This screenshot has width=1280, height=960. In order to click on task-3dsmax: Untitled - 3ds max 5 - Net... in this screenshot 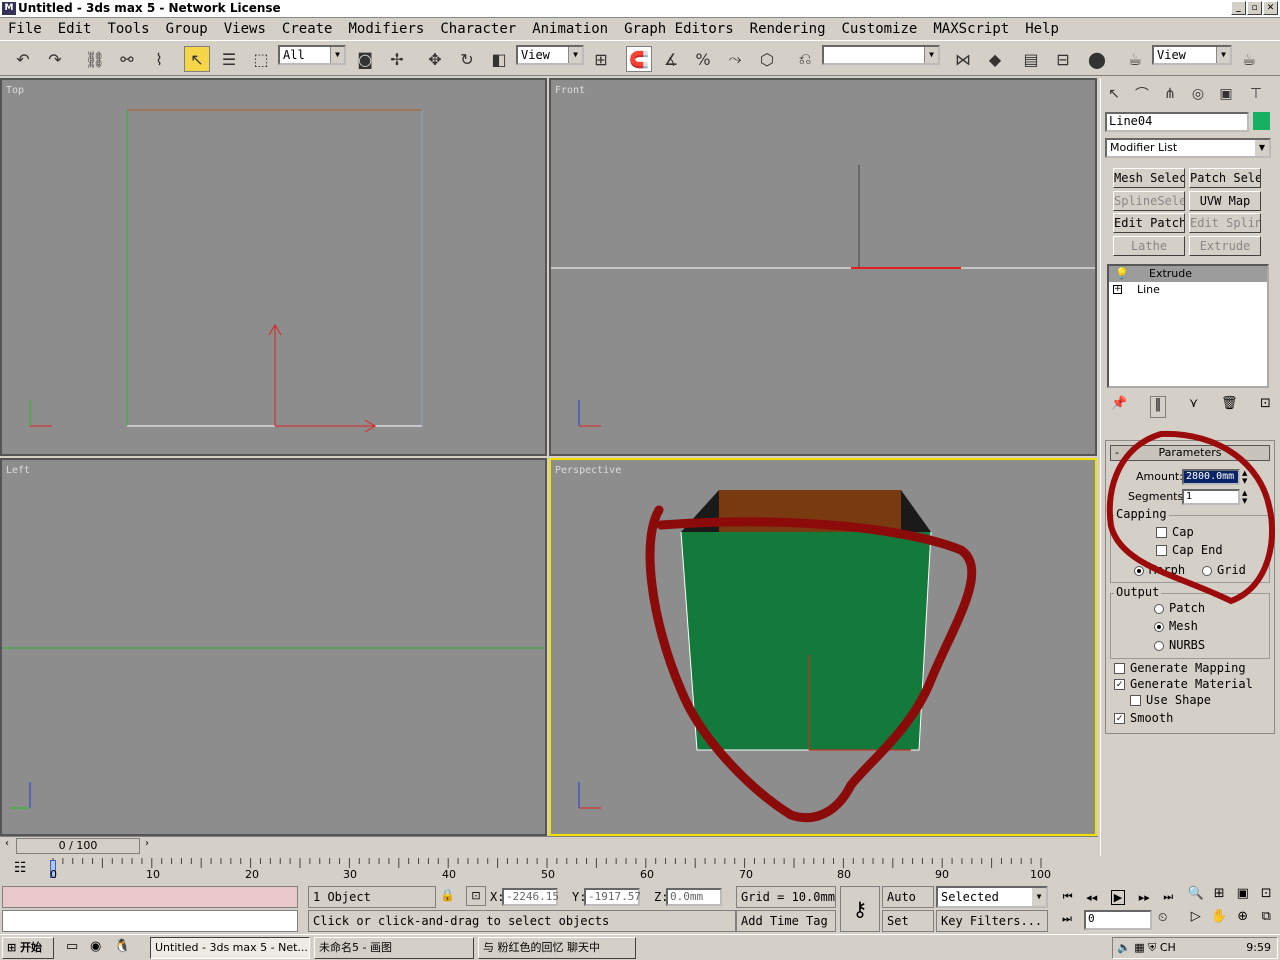, I will do `click(230, 948)`.